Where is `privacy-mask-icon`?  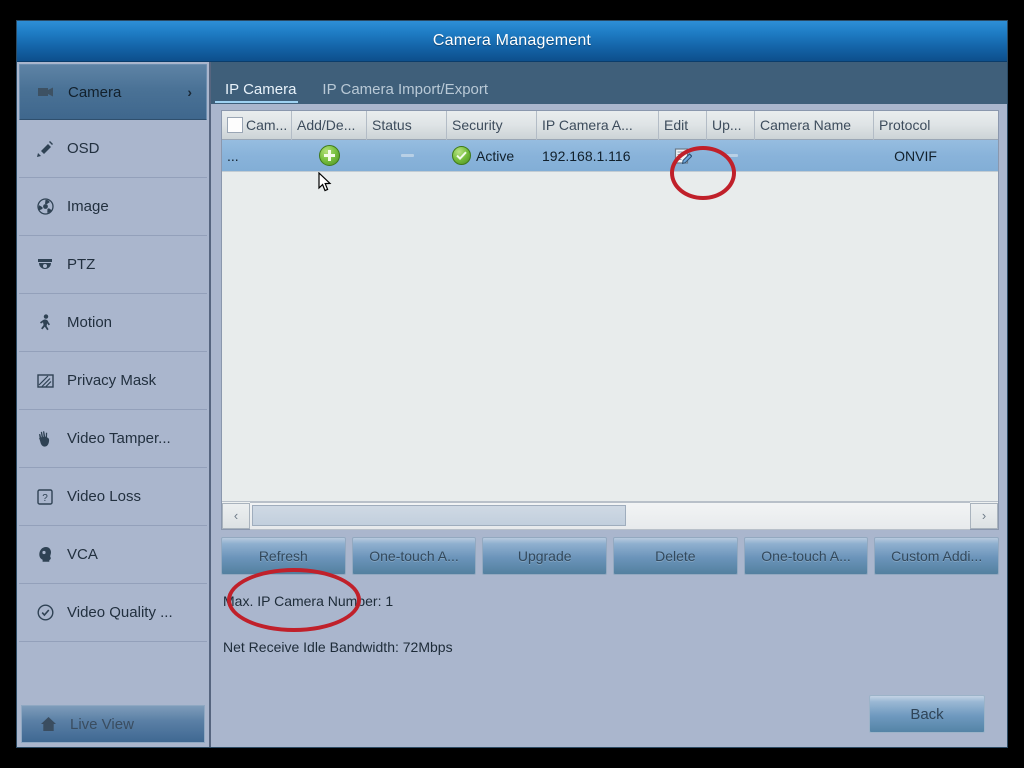 privacy-mask-icon is located at coordinates (45, 381).